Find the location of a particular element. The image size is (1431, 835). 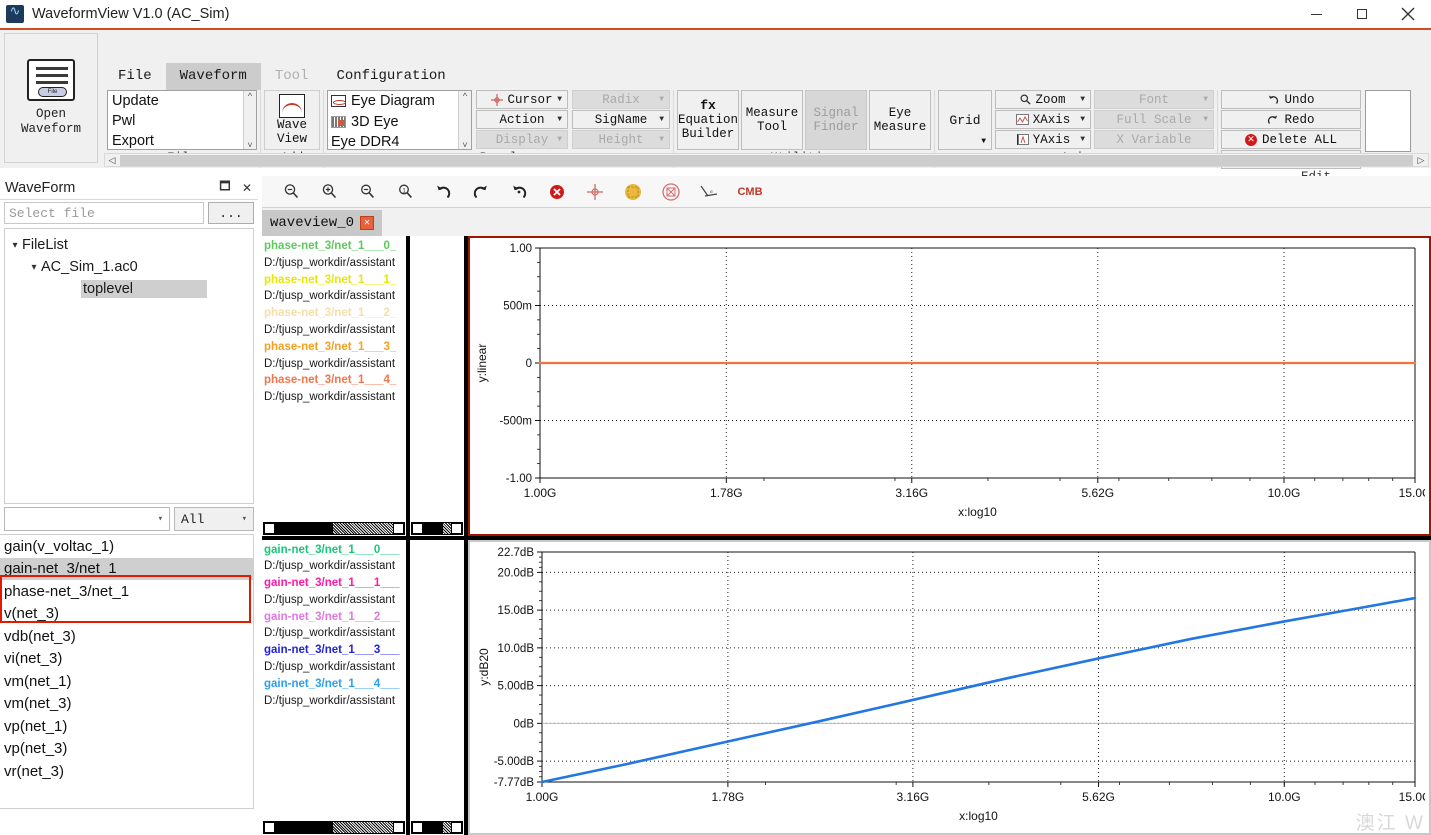

cursor-crosshair-icon is located at coordinates (595, 192).